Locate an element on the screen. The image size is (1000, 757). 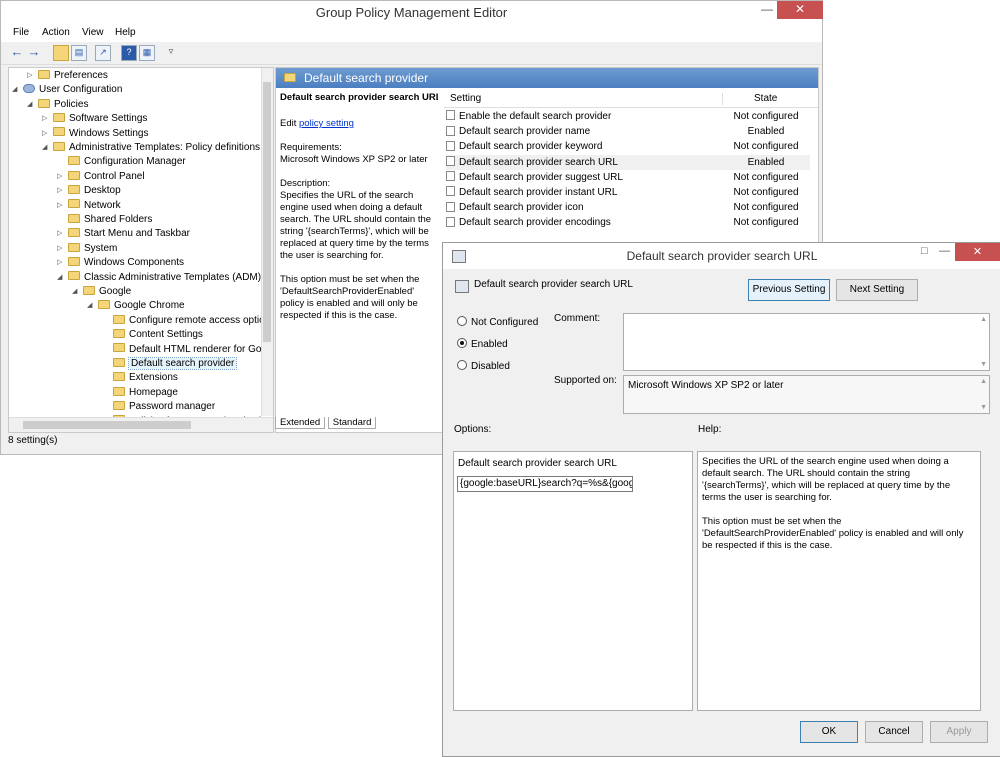
tree-item: Homepage is located at coordinates (145, 393).